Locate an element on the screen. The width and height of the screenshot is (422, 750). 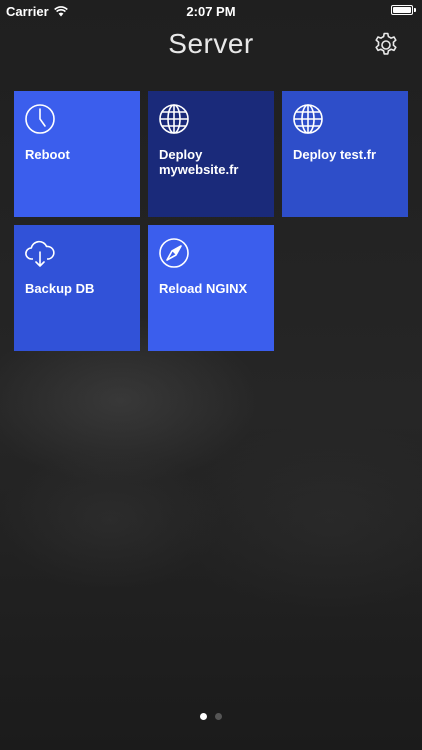
page-indicator is located at coordinates (211, 716).